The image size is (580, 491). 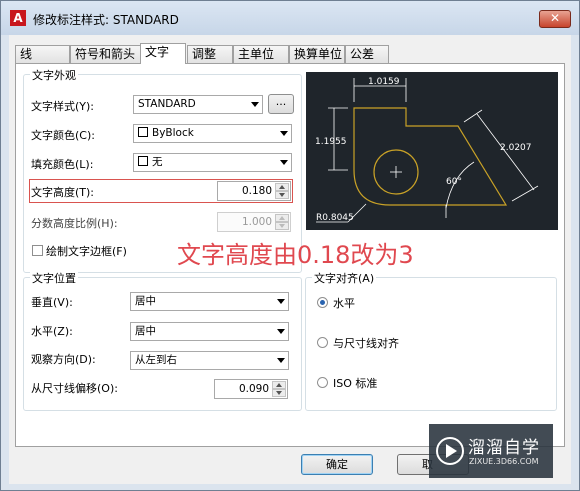 What do you see at coordinates (106, 20) in the screenshot?
I see `window-title: 修改标注样式: STANDARD` at bounding box center [106, 20].